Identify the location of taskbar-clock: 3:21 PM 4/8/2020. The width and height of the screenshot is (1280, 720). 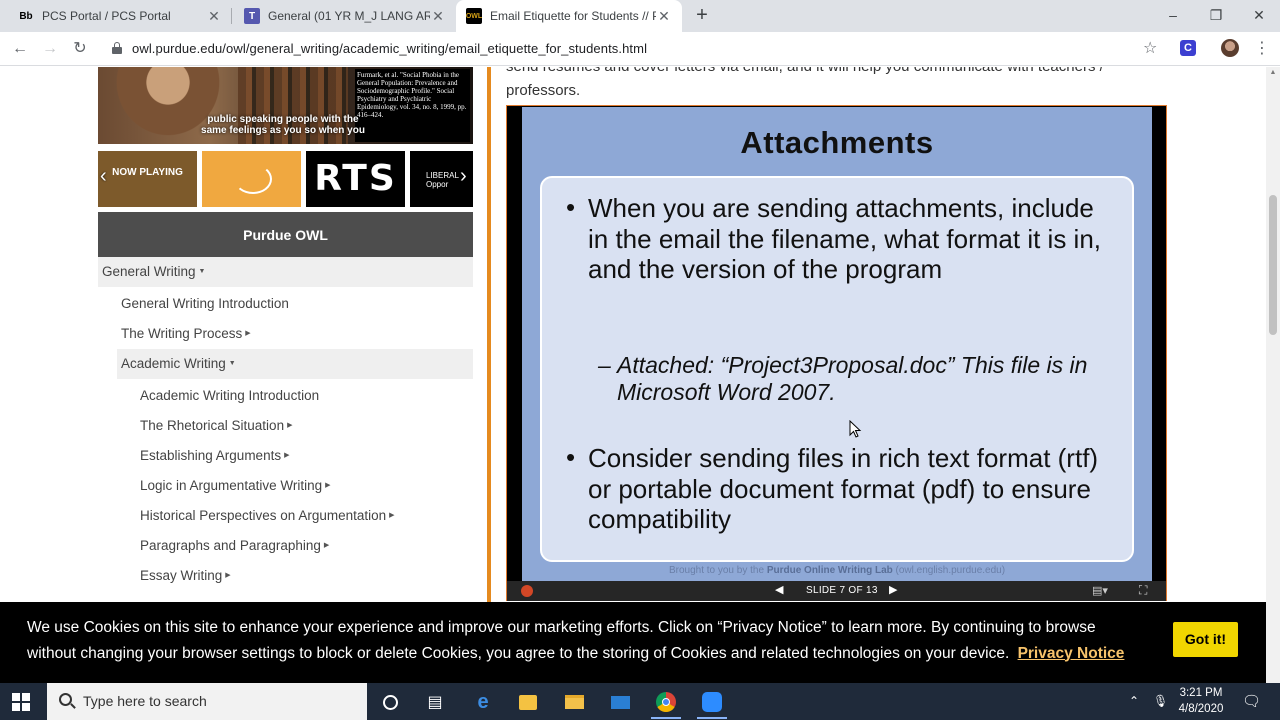
(1201, 701).